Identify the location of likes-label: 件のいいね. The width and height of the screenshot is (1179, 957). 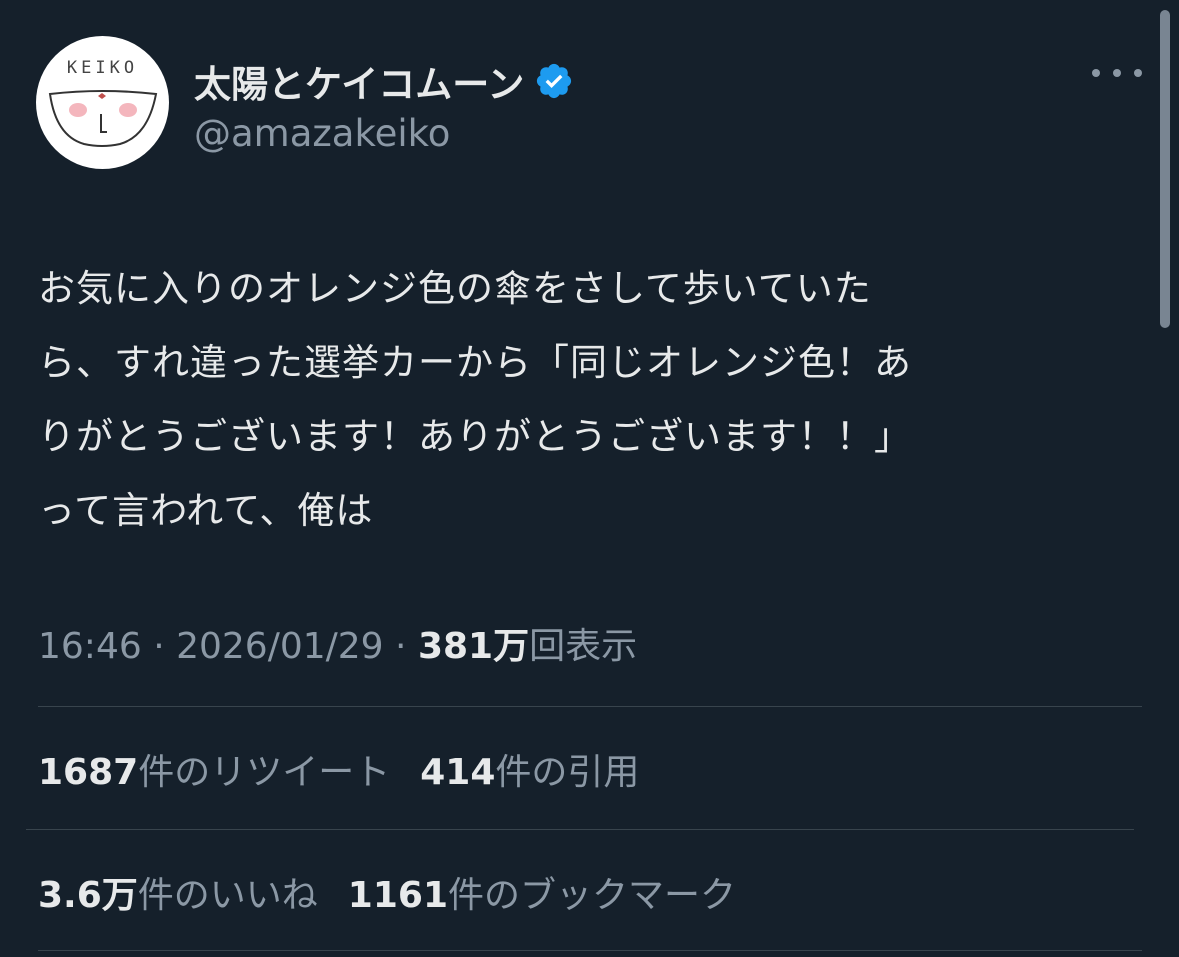
(227, 895).